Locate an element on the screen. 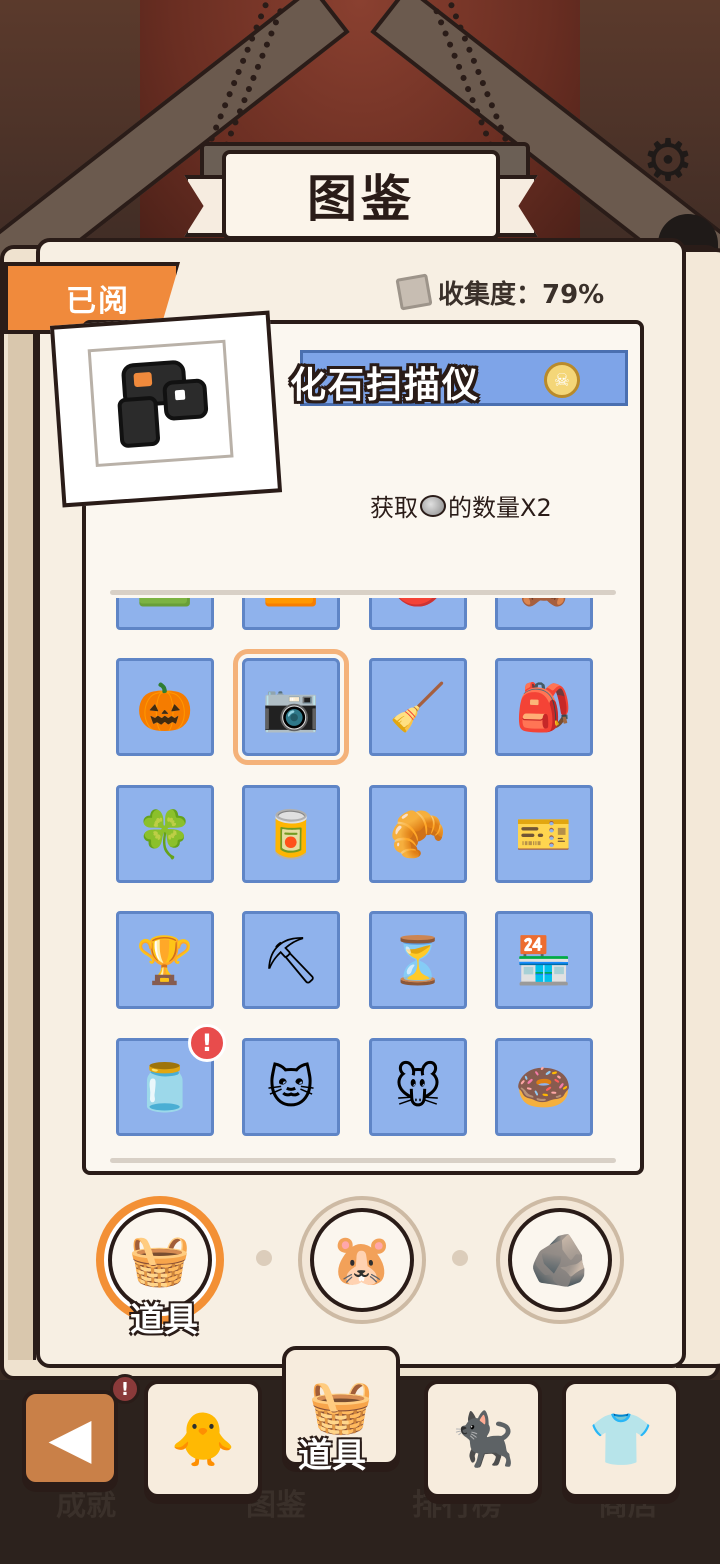  jar-icon: 🫙 is located at coordinates (165, 1087).